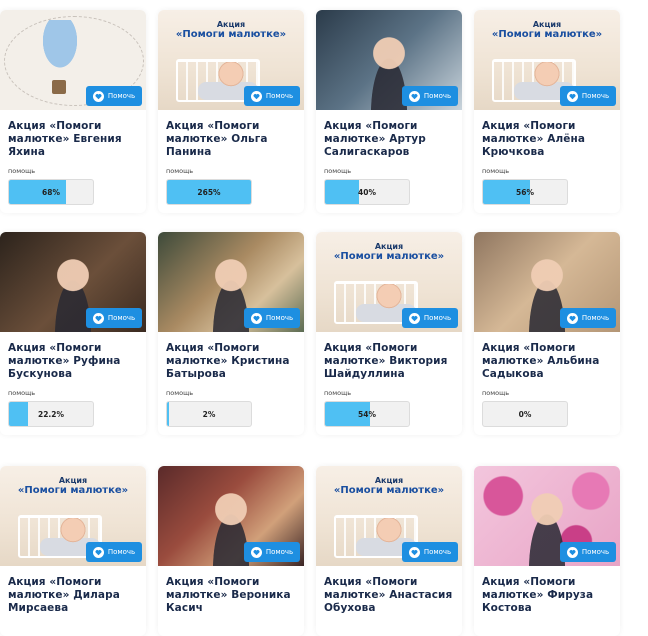 This screenshot has width=648, height=636. I want to click on progress-bar: 68%, so click(51, 192).